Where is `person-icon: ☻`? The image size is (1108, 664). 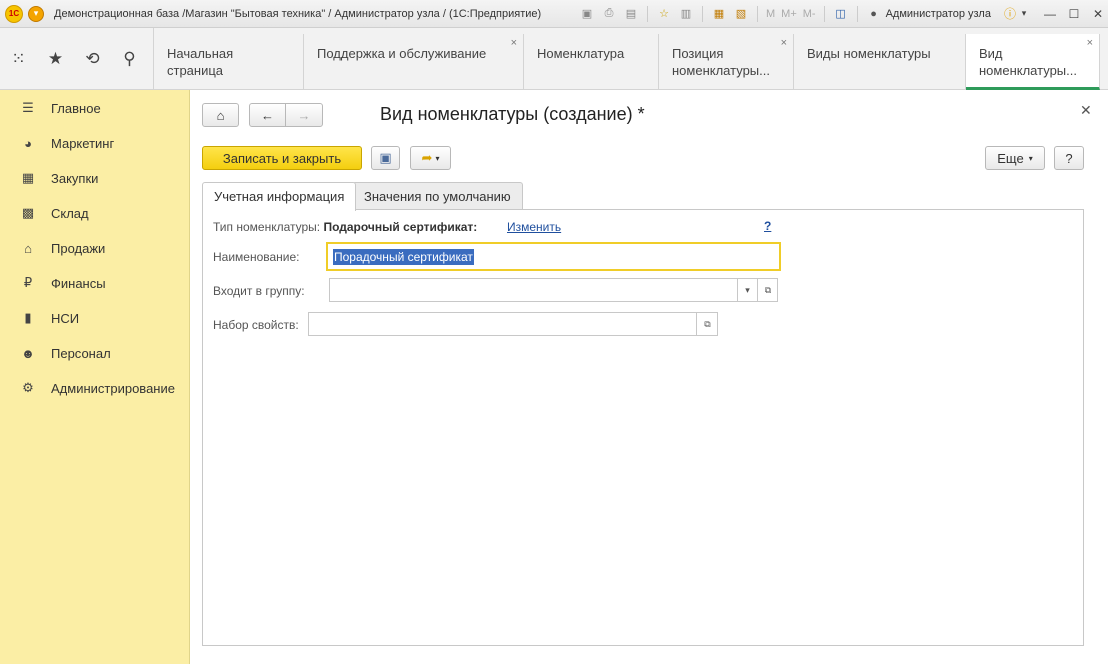
person-icon: ☻ is located at coordinates (28, 353).